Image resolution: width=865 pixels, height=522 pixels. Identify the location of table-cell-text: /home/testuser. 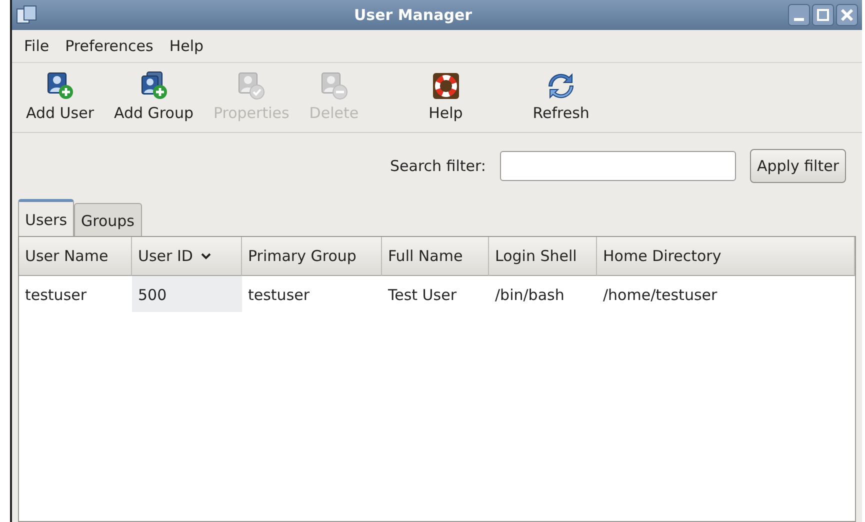
(660, 295).